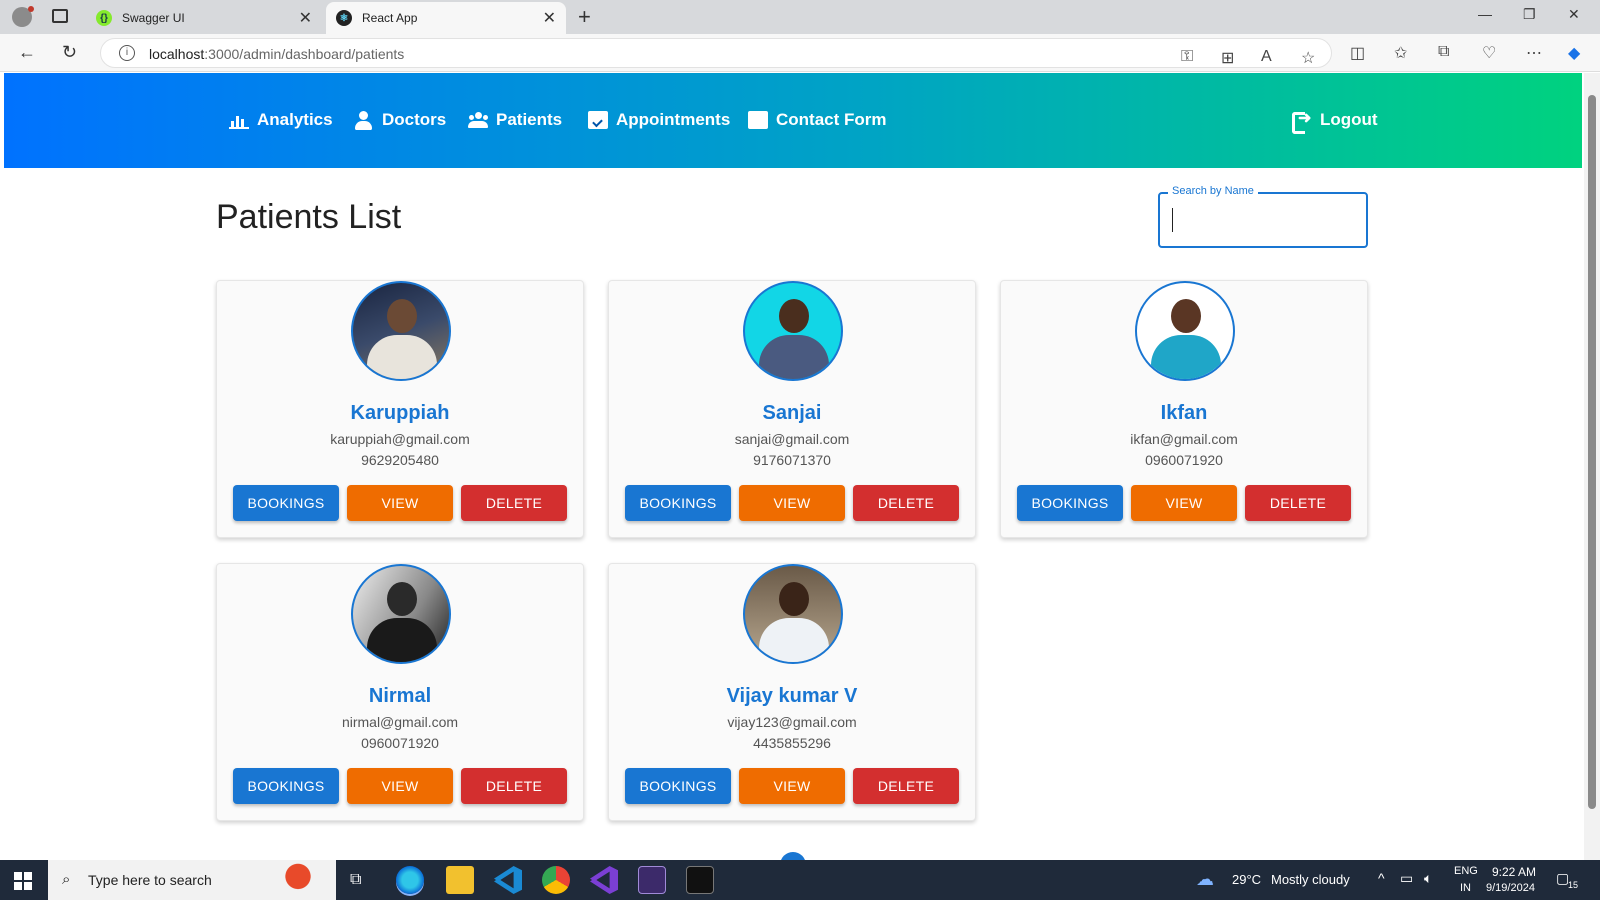 This screenshot has width=1600, height=900. Describe the element at coordinates (1400, 53) in the screenshot. I see `favorites-icon: ✩` at that location.